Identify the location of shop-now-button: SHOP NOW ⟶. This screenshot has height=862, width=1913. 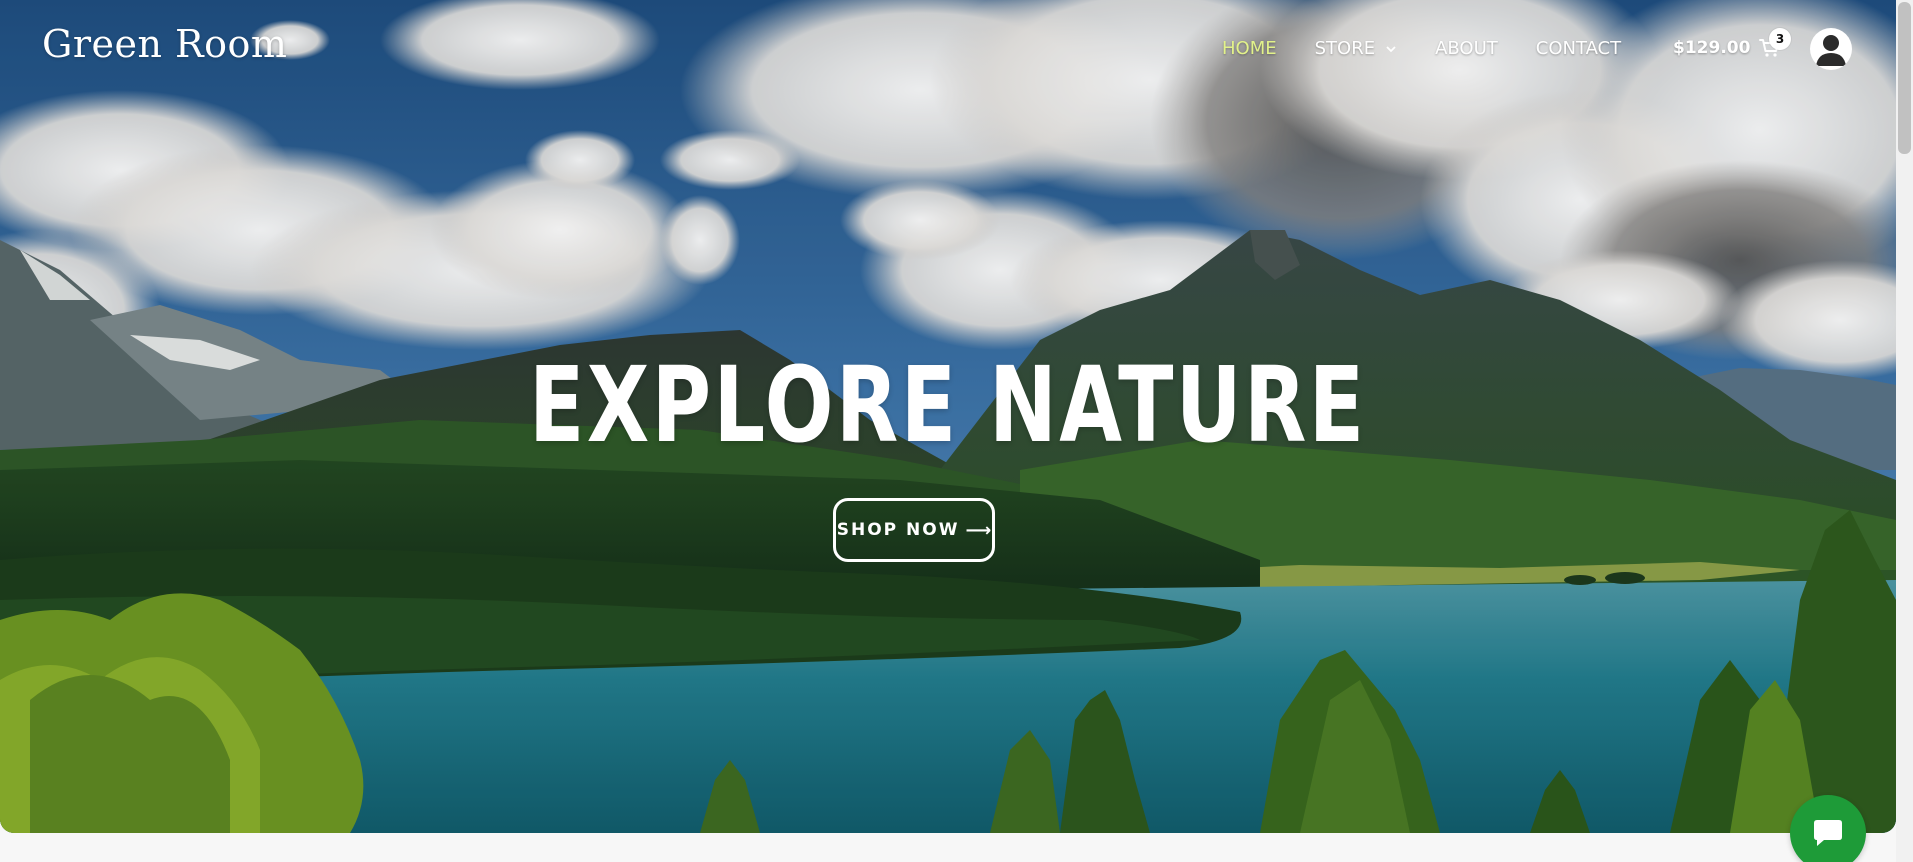
(914, 530).